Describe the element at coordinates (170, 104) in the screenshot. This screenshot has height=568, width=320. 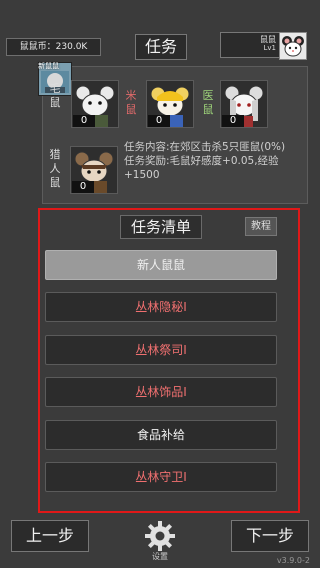
I see `portrait-rice-mouse: 0` at that location.